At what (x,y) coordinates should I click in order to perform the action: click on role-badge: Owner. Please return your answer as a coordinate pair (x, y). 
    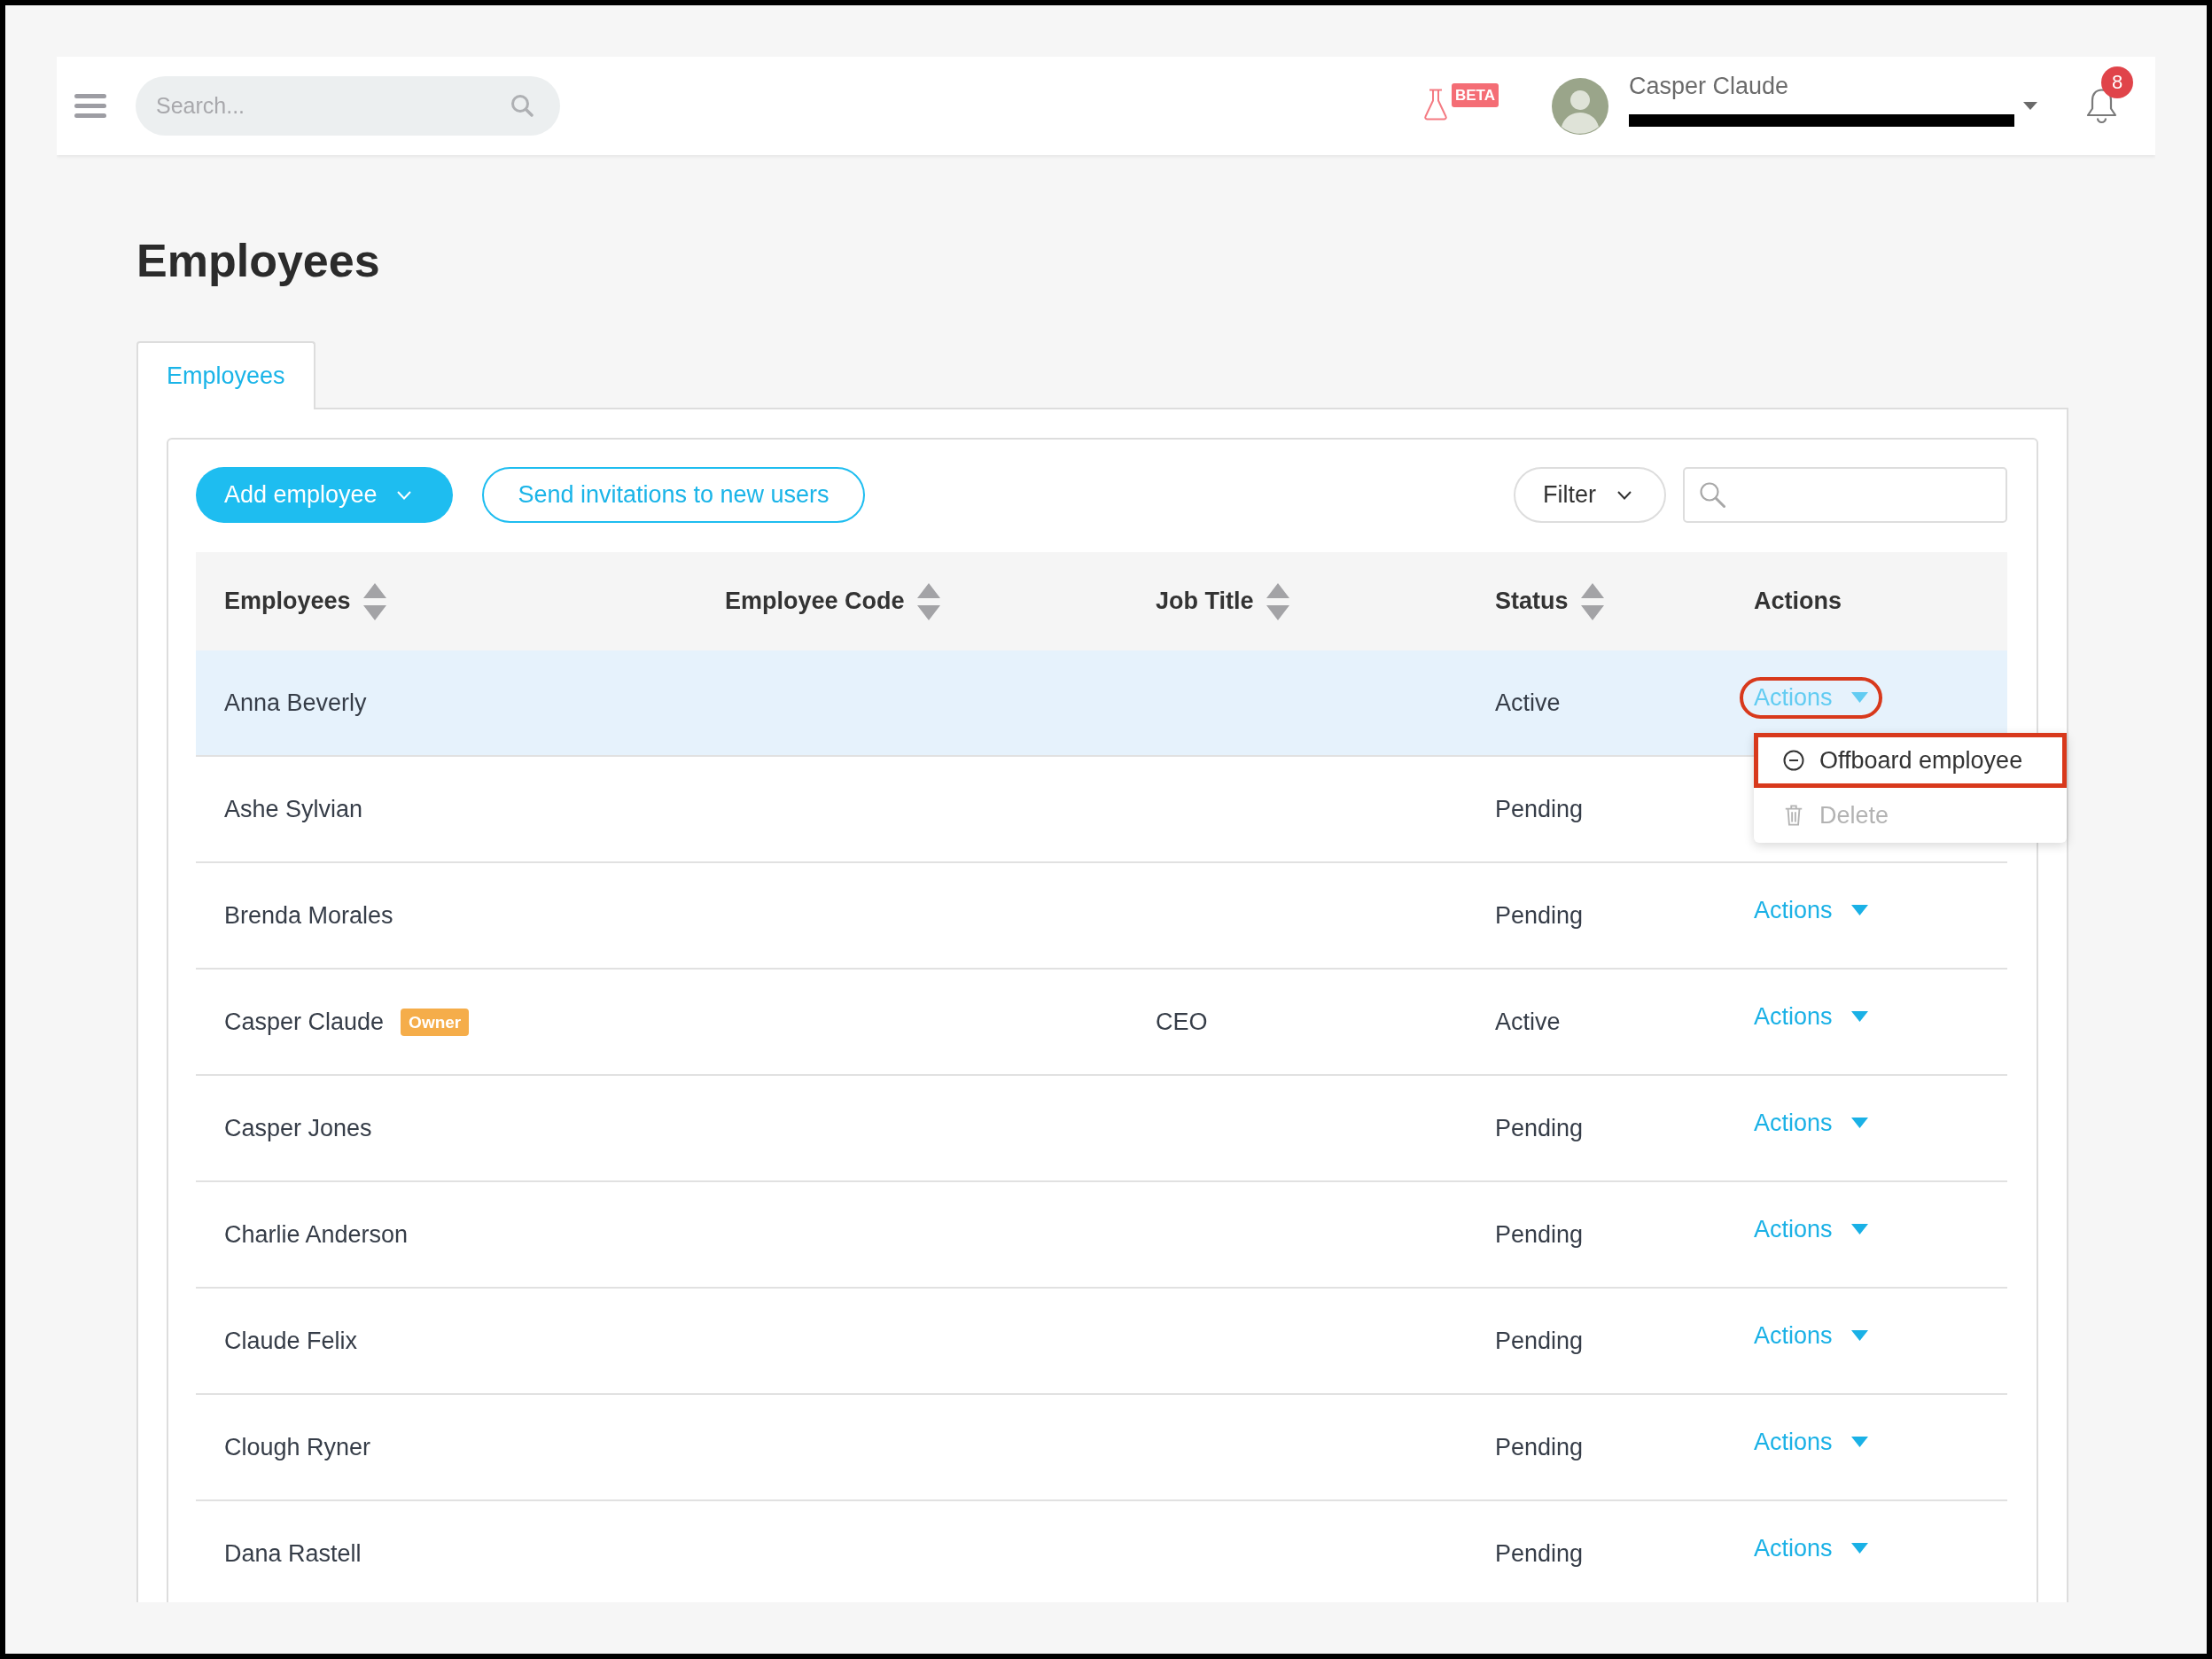
    Looking at the image, I should click on (435, 1022).